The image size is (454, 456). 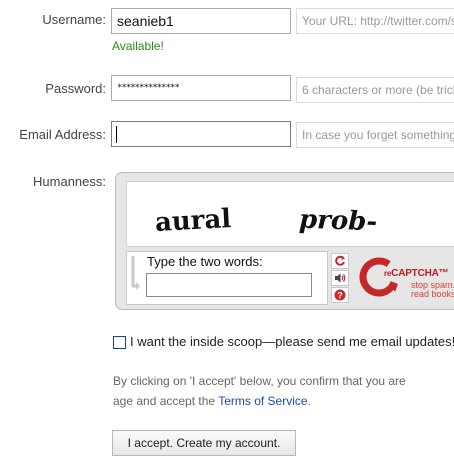 I want to click on captcha-refresh-button, so click(x=340, y=261).